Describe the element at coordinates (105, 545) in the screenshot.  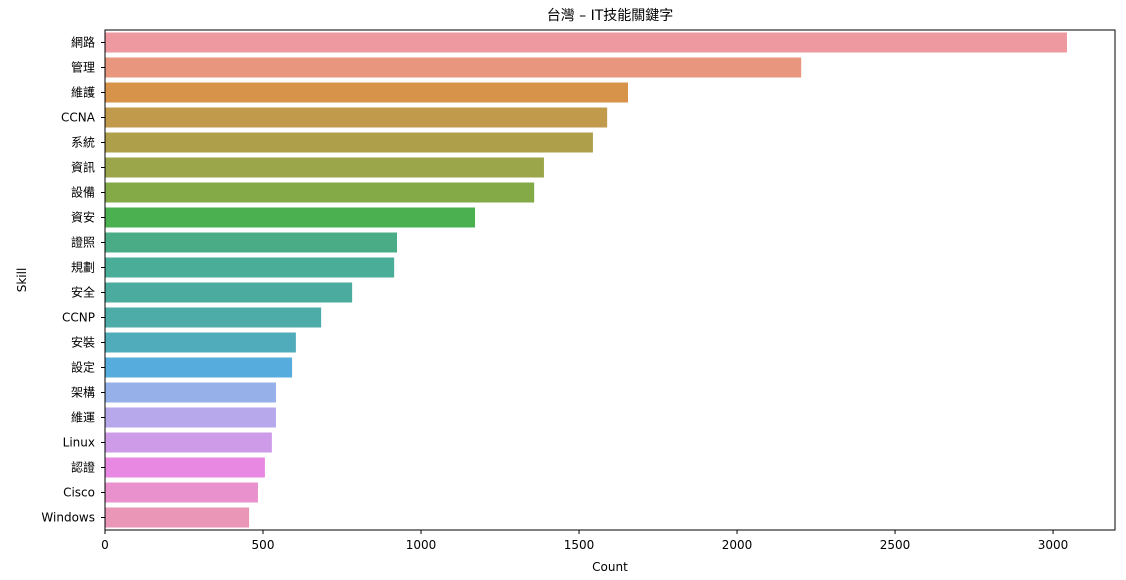
I see `x-tick-label: 0` at that location.